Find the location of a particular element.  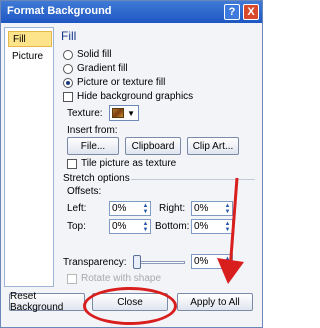

sidebar-item-picture: Picture is located at coordinates (30, 57).